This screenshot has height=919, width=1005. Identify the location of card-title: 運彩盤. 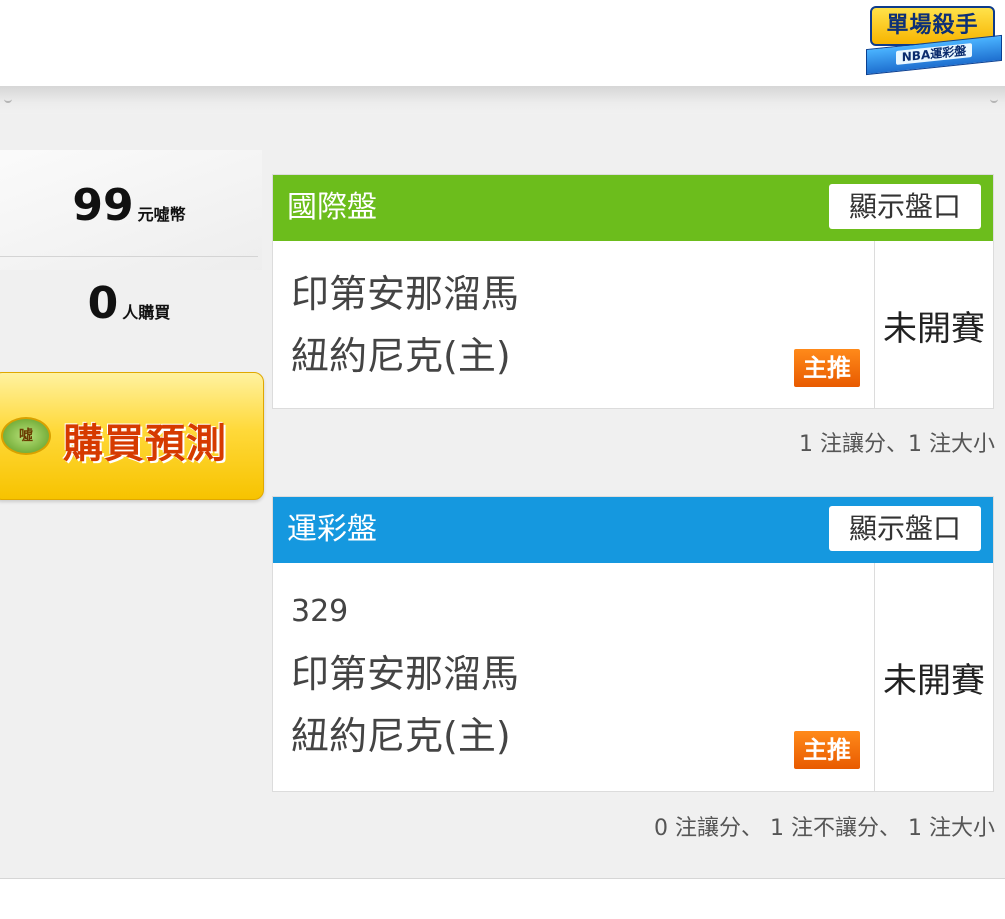
(332, 529).